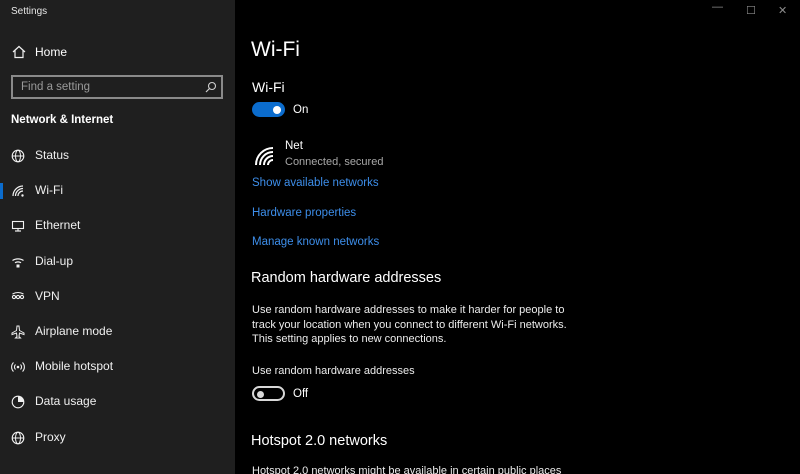 The height and width of the screenshot is (474, 800). Describe the element at coordinates (211, 87) in the screenshot. I see `search-icon` at that location.